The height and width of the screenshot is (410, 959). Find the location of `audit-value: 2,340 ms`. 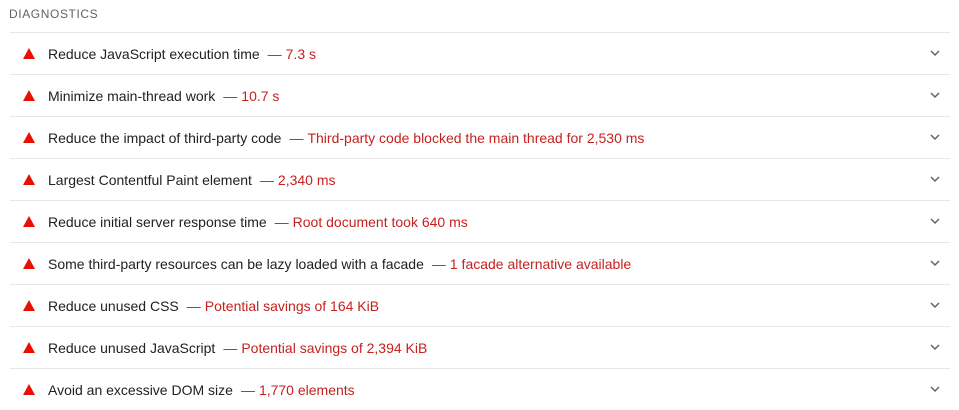

audit-value: 2,340 ms is located at coordinates (306, 180).